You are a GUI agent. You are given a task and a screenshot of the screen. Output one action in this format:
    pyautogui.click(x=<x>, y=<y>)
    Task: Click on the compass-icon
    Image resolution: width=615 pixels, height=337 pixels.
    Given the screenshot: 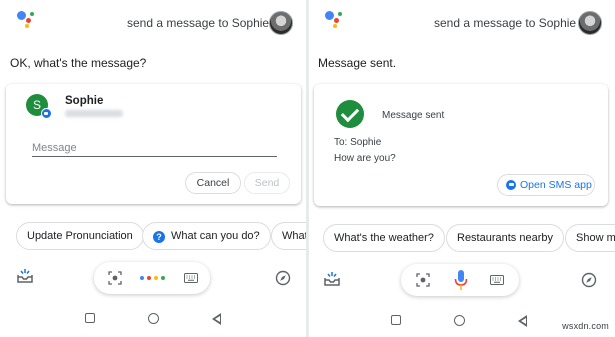 What is the action you would take?
    pyautogui.click(x=589, y=280)
    